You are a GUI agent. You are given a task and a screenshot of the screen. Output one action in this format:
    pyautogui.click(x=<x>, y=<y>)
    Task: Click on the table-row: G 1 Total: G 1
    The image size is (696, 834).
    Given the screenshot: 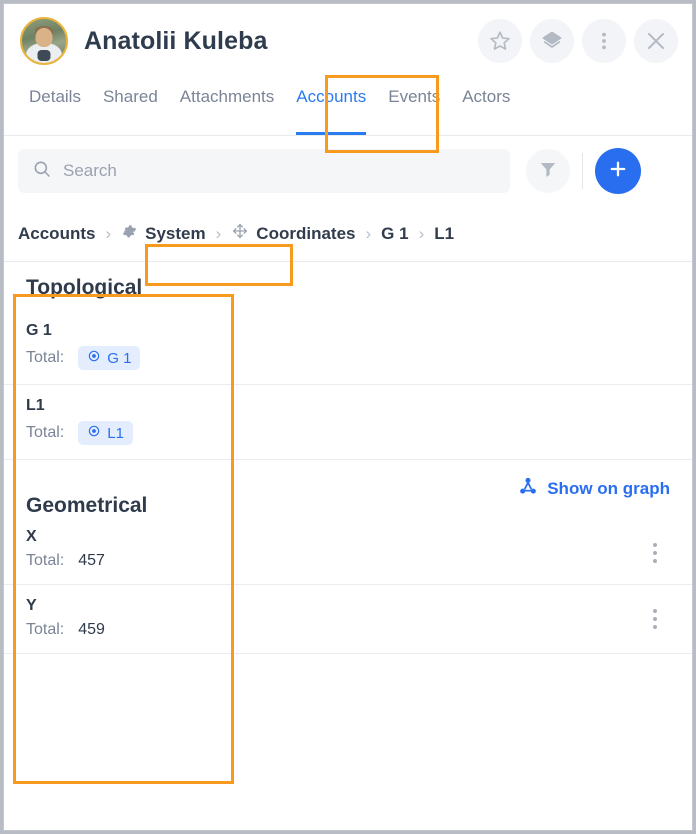 What is the action you would take?
    pyautogui.click(x=348, y=342)
    